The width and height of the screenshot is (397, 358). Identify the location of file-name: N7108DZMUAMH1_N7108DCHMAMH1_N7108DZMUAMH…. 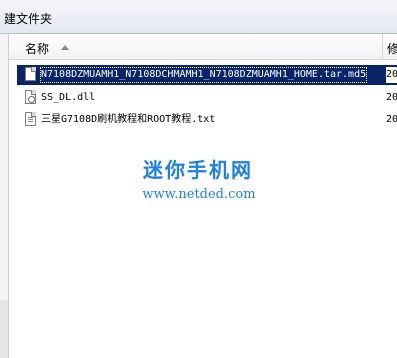
(204, 75).